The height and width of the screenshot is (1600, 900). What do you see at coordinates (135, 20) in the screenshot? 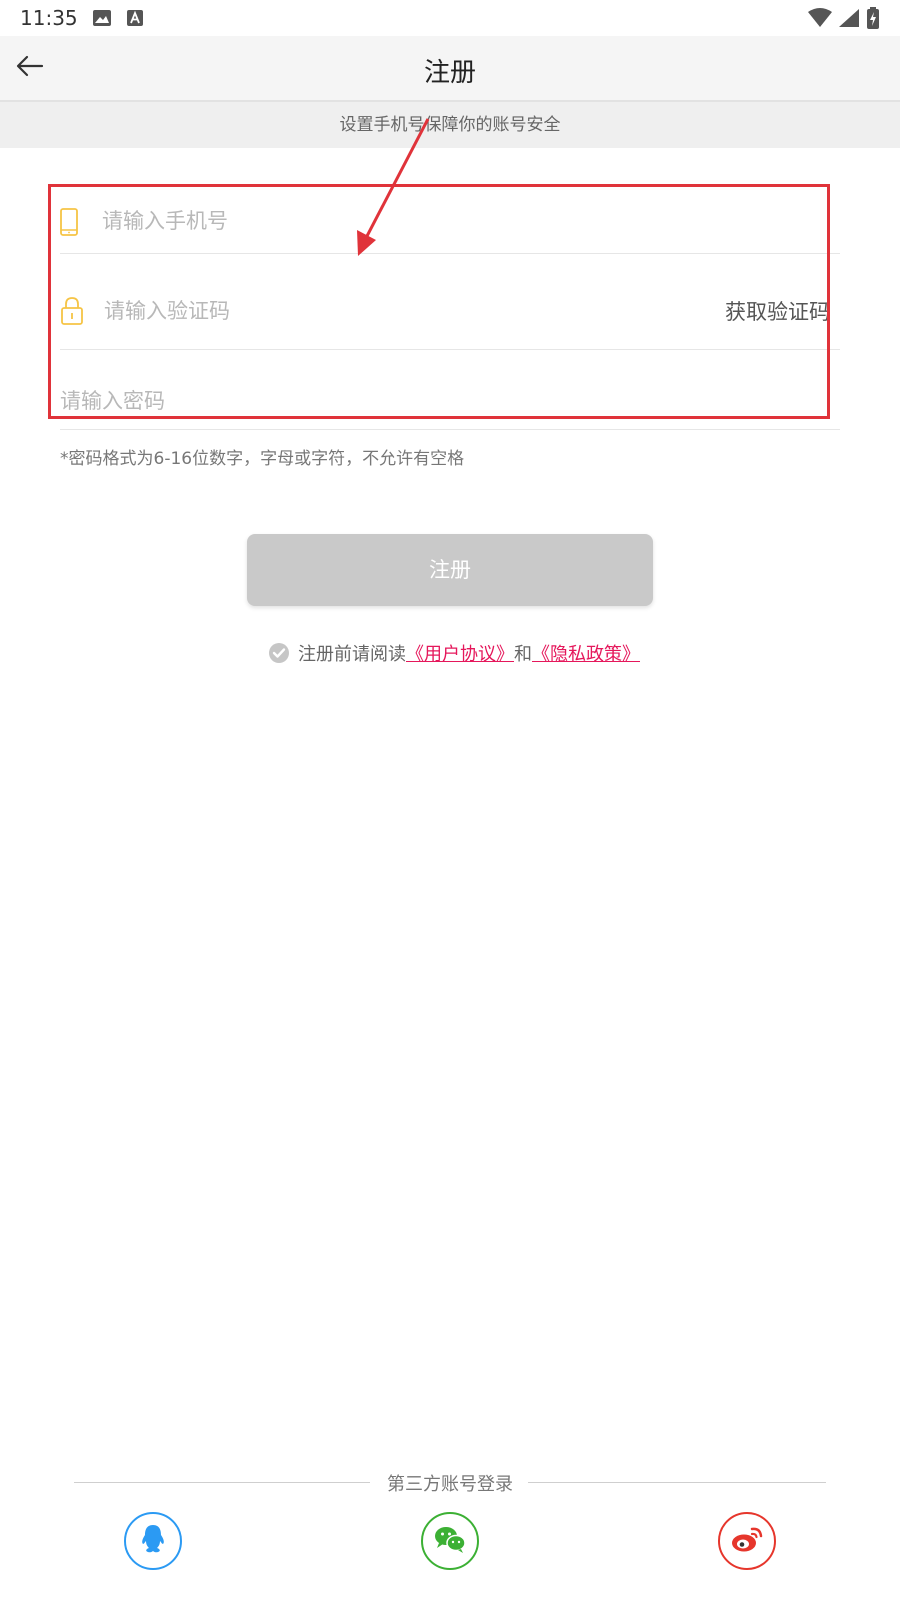
I see `a-icon` at bounding box center [135, 20].